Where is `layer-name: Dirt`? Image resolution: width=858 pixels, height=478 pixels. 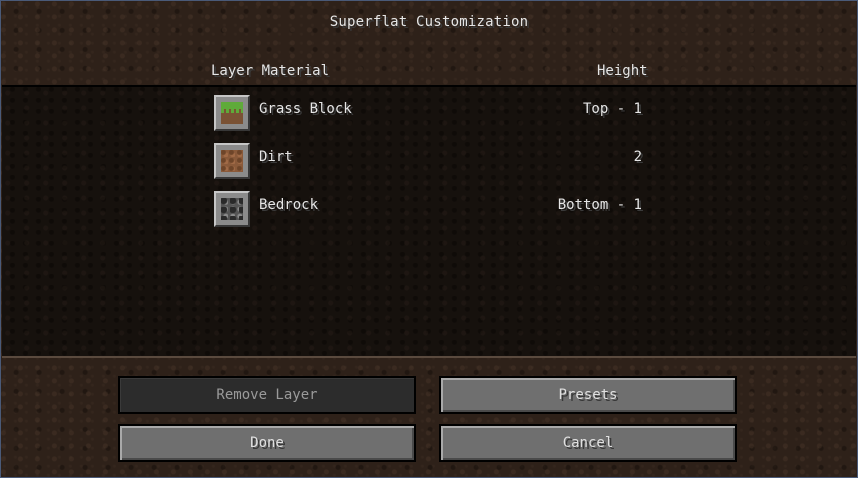
layer-name: Dirt is located at coordinates (276, 157).